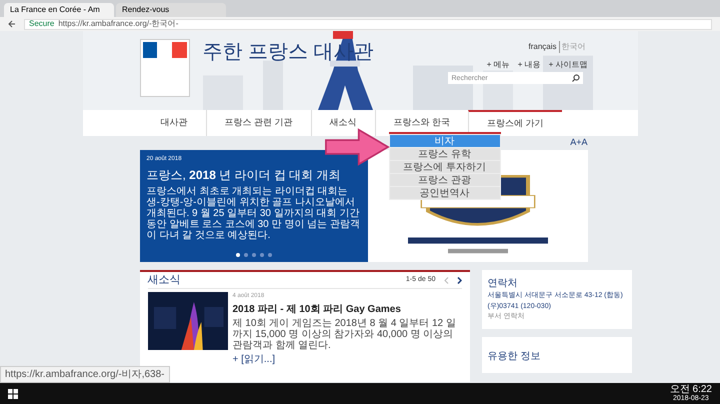 The width and height of the screenshot is (720, 404). What do you see at coordinates (164, 280) in the screenshot?
I see `news-heading: 새소식` at bounding box center [164, 280].